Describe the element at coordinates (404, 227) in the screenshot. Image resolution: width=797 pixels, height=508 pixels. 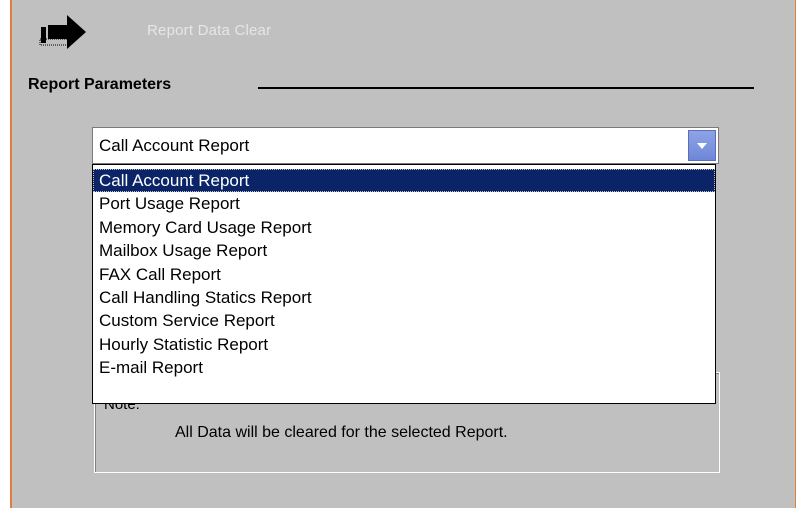
I see `dropdown-option: Memory Card Usage Report` at that location.